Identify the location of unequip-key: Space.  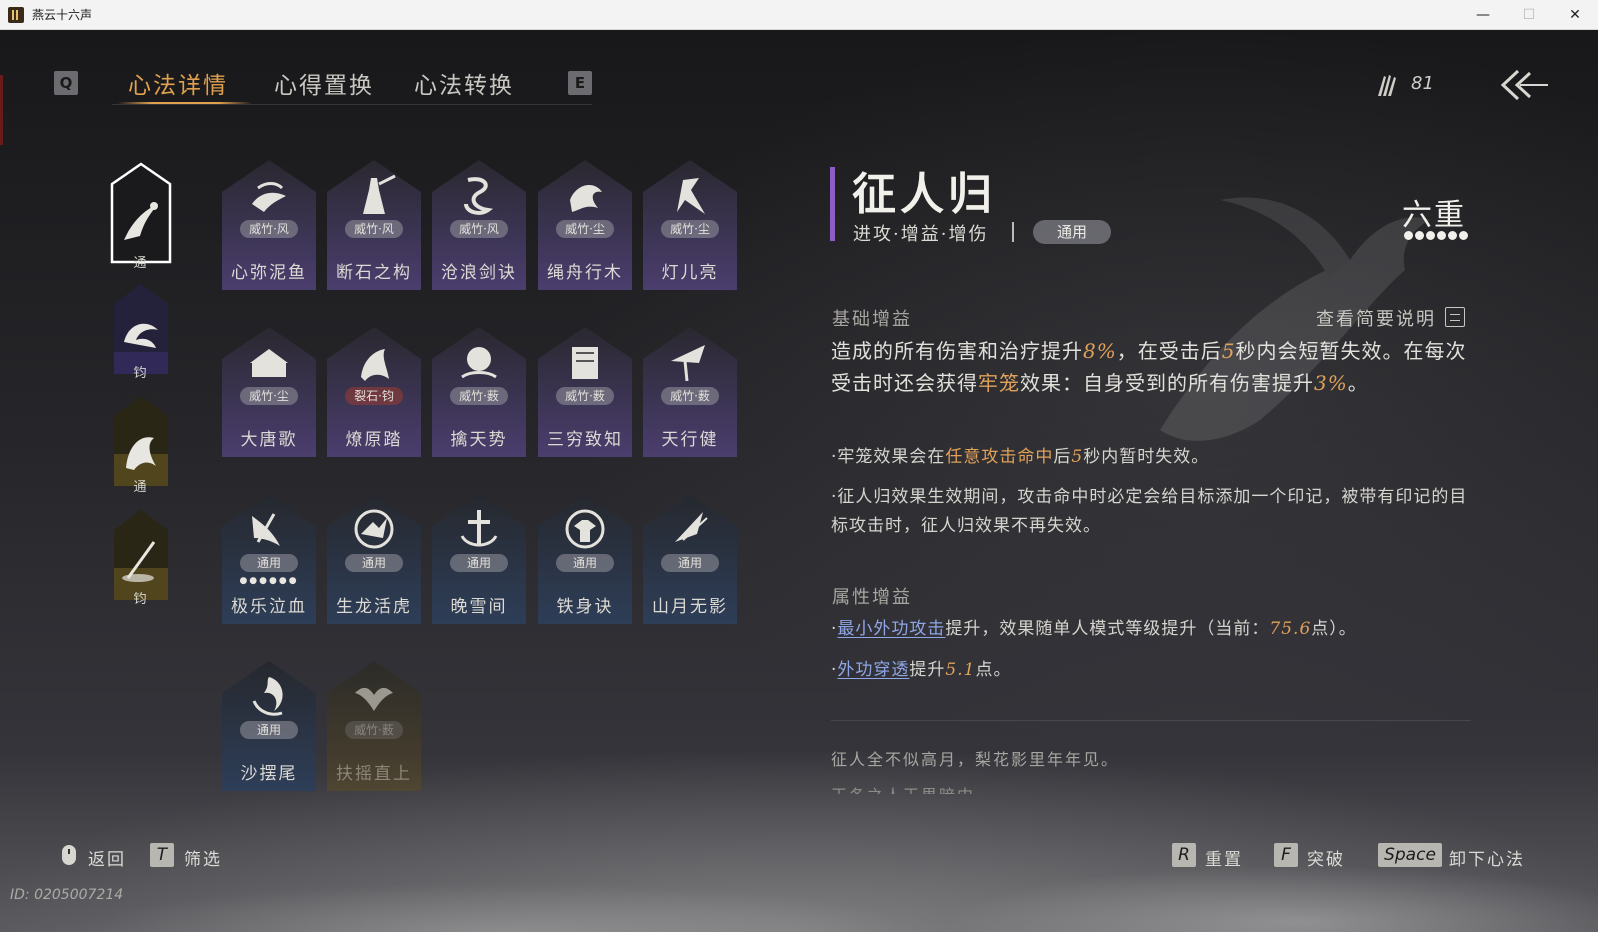
(1410, 855).